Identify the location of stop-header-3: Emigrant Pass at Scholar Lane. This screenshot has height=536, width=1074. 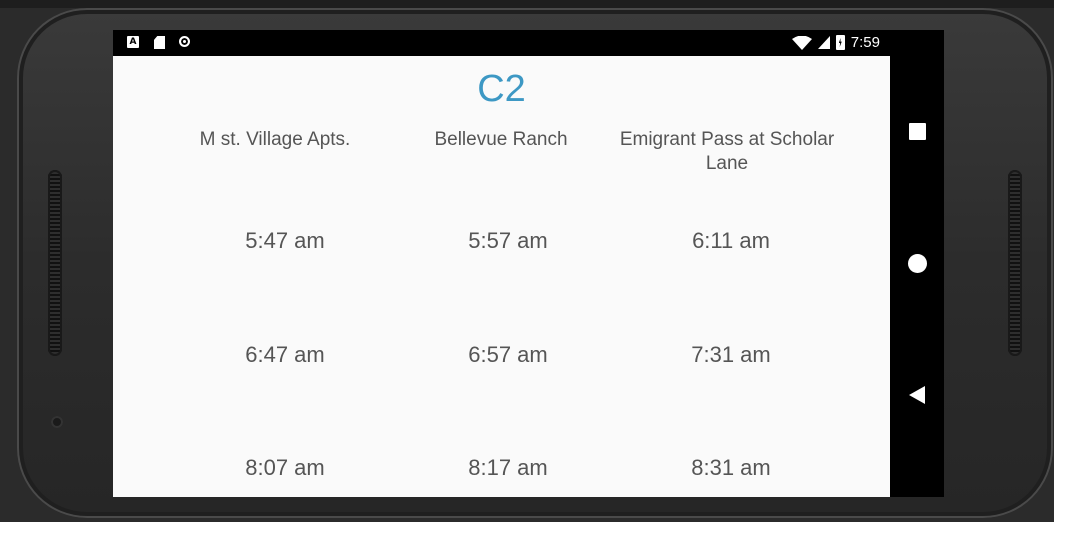
(727, 151).